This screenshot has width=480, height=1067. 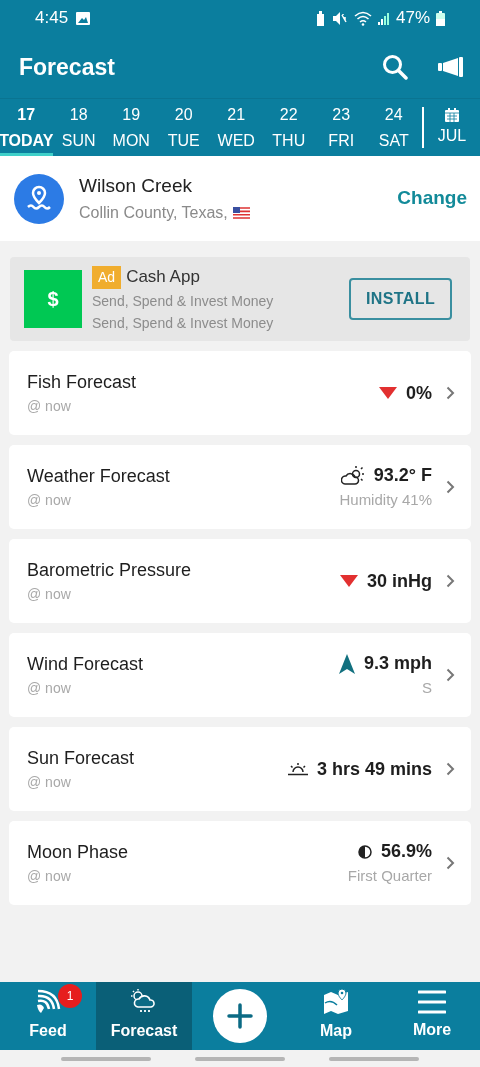 I want to click on day-tab: 20 TUE, so click(x=183, y=127).